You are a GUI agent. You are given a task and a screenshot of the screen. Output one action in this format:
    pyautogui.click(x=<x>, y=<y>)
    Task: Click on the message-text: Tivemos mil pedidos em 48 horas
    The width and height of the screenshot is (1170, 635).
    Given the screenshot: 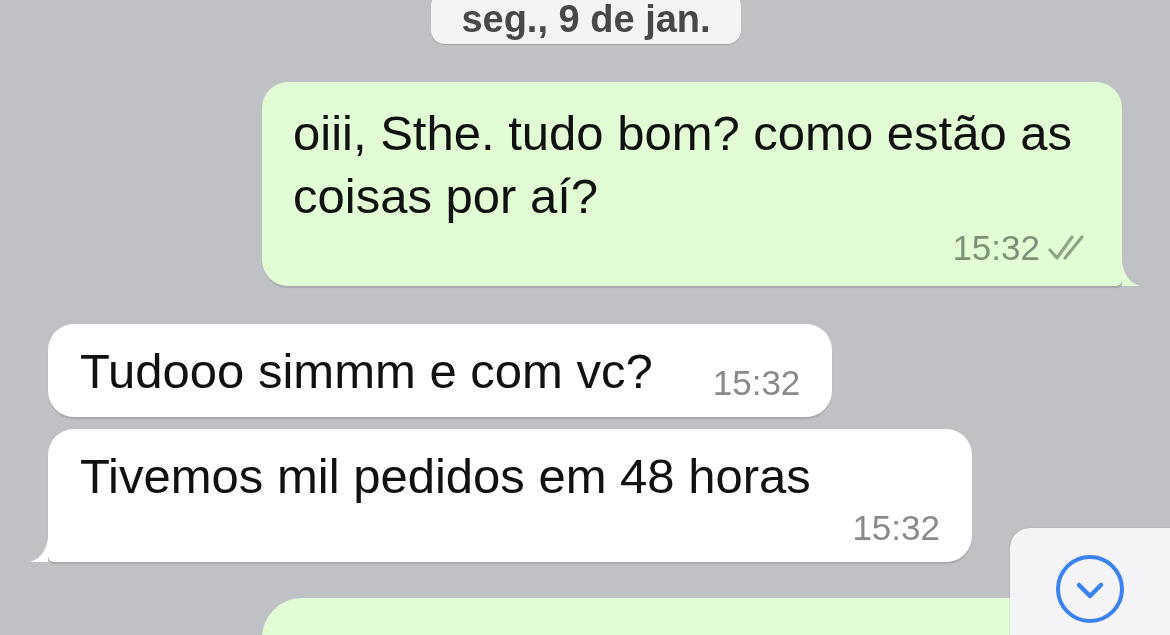 What is the action you would take?
    pyautogui.click(x=445, y=476)
    